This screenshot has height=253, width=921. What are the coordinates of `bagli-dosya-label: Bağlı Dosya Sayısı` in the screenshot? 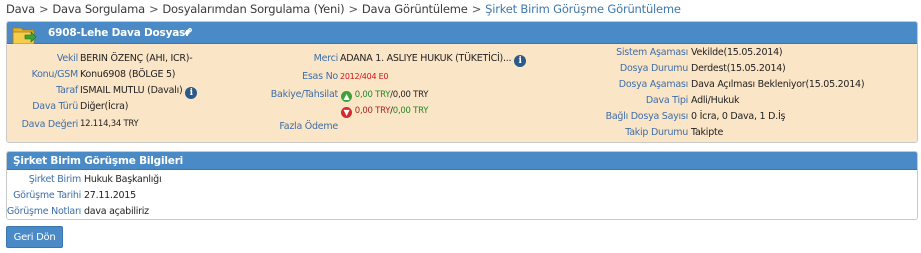 It's located at (647, 116).